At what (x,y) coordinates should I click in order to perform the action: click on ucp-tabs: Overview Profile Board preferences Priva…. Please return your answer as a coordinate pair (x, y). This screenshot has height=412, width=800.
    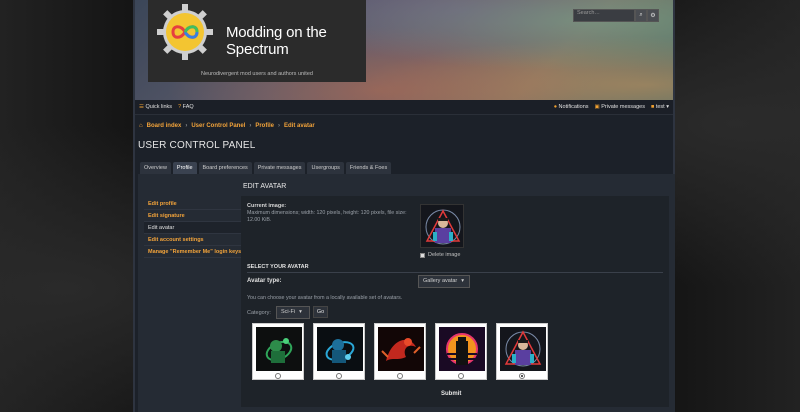
    Looking at the image, I should click on (266, 168).